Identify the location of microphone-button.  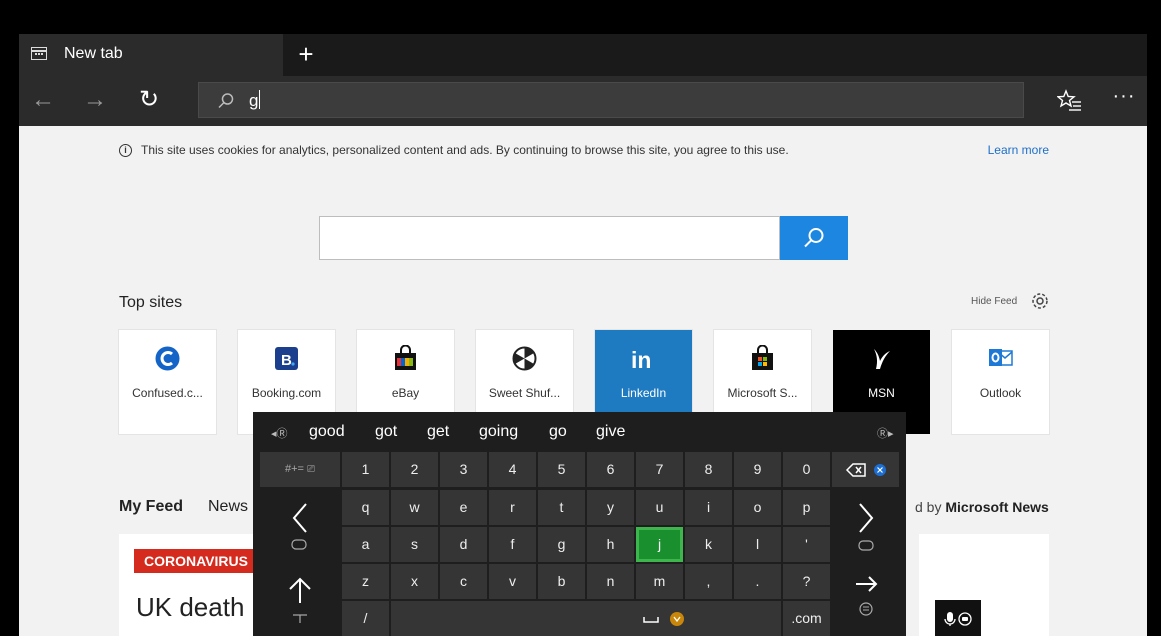
(958, 618).